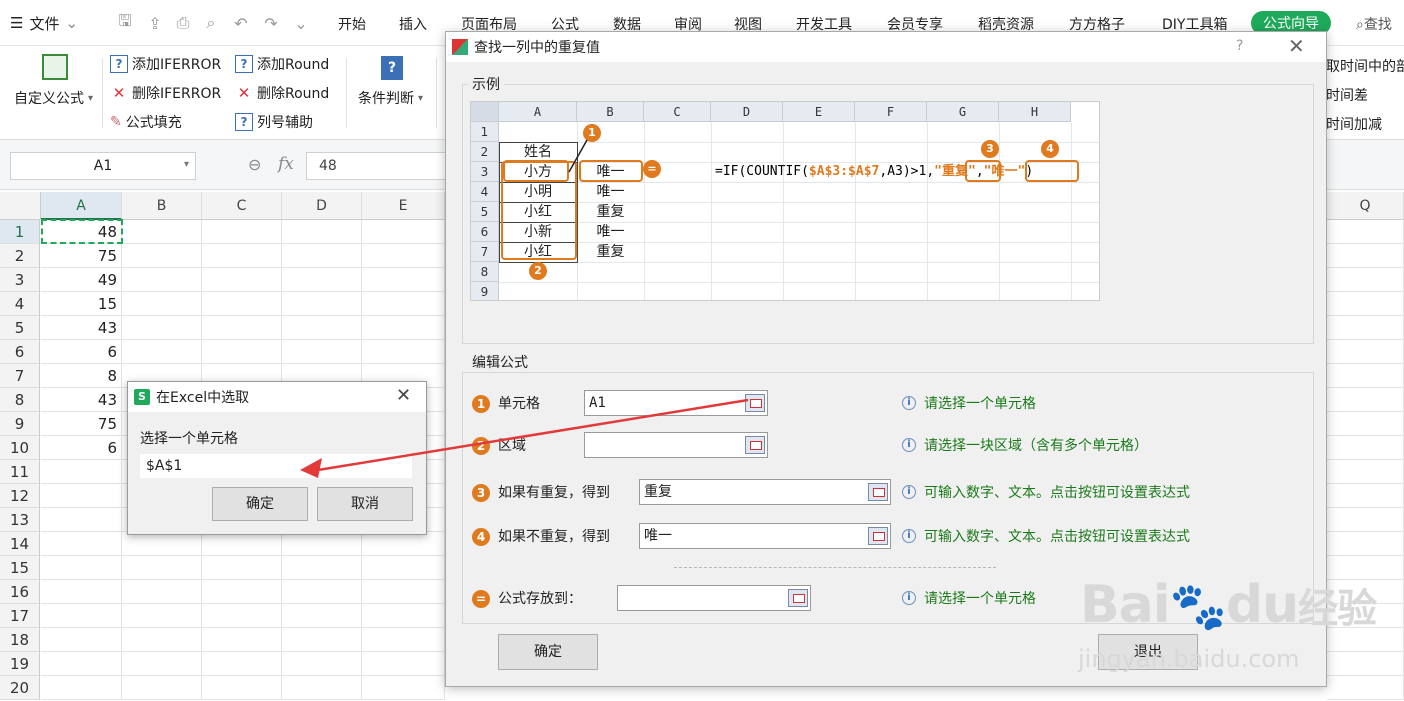 Image resolution: width=1404 pixels, height=701 pixels. Describe the element at coordinates (1125, 605) in the screenshot. I see `watermark-bai: Bai` at that location.